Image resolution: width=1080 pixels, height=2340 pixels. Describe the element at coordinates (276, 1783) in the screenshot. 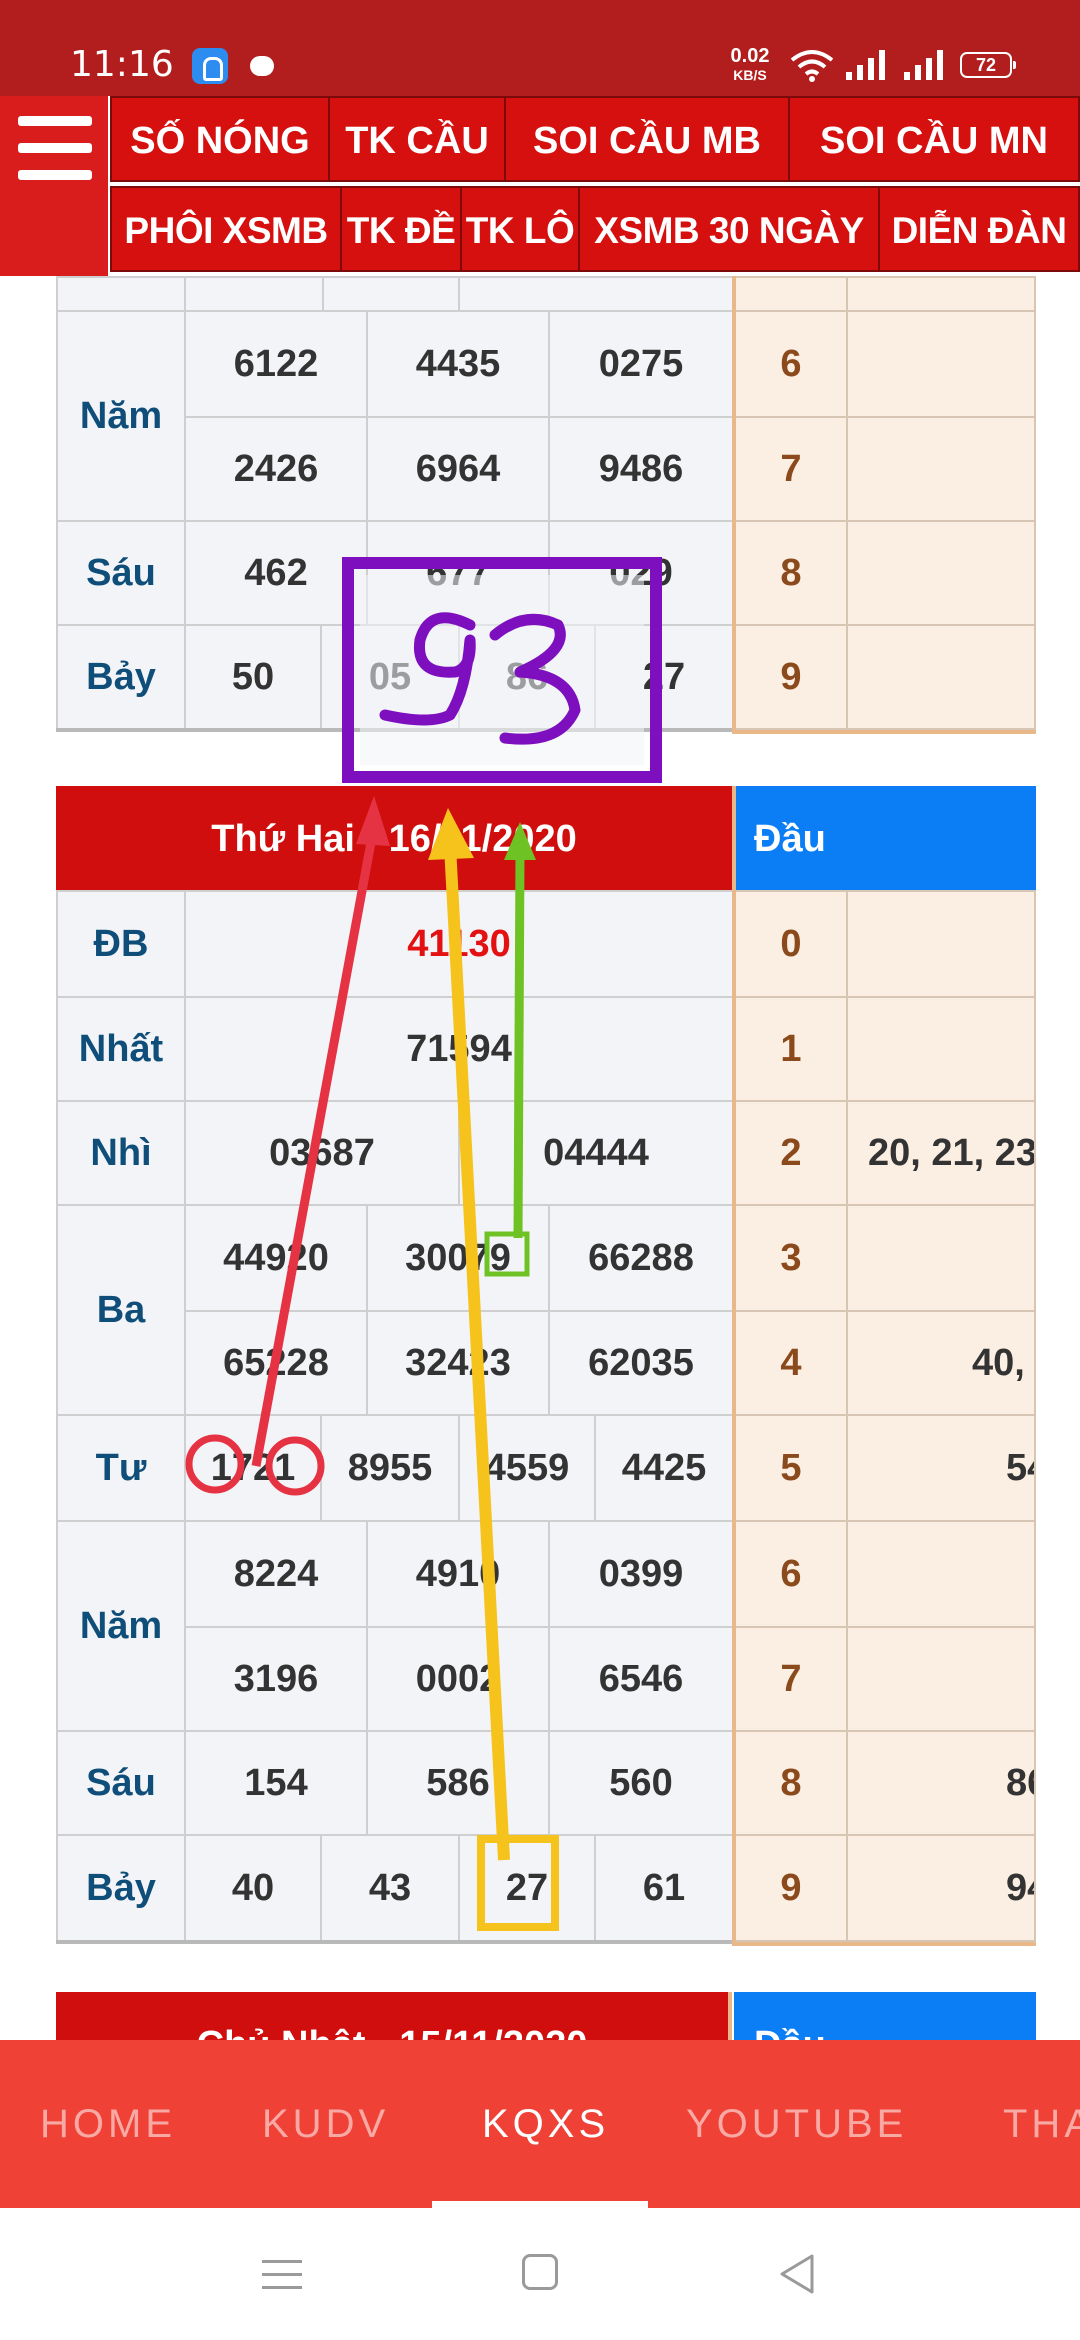

I see `prize-number: 154` at that location.